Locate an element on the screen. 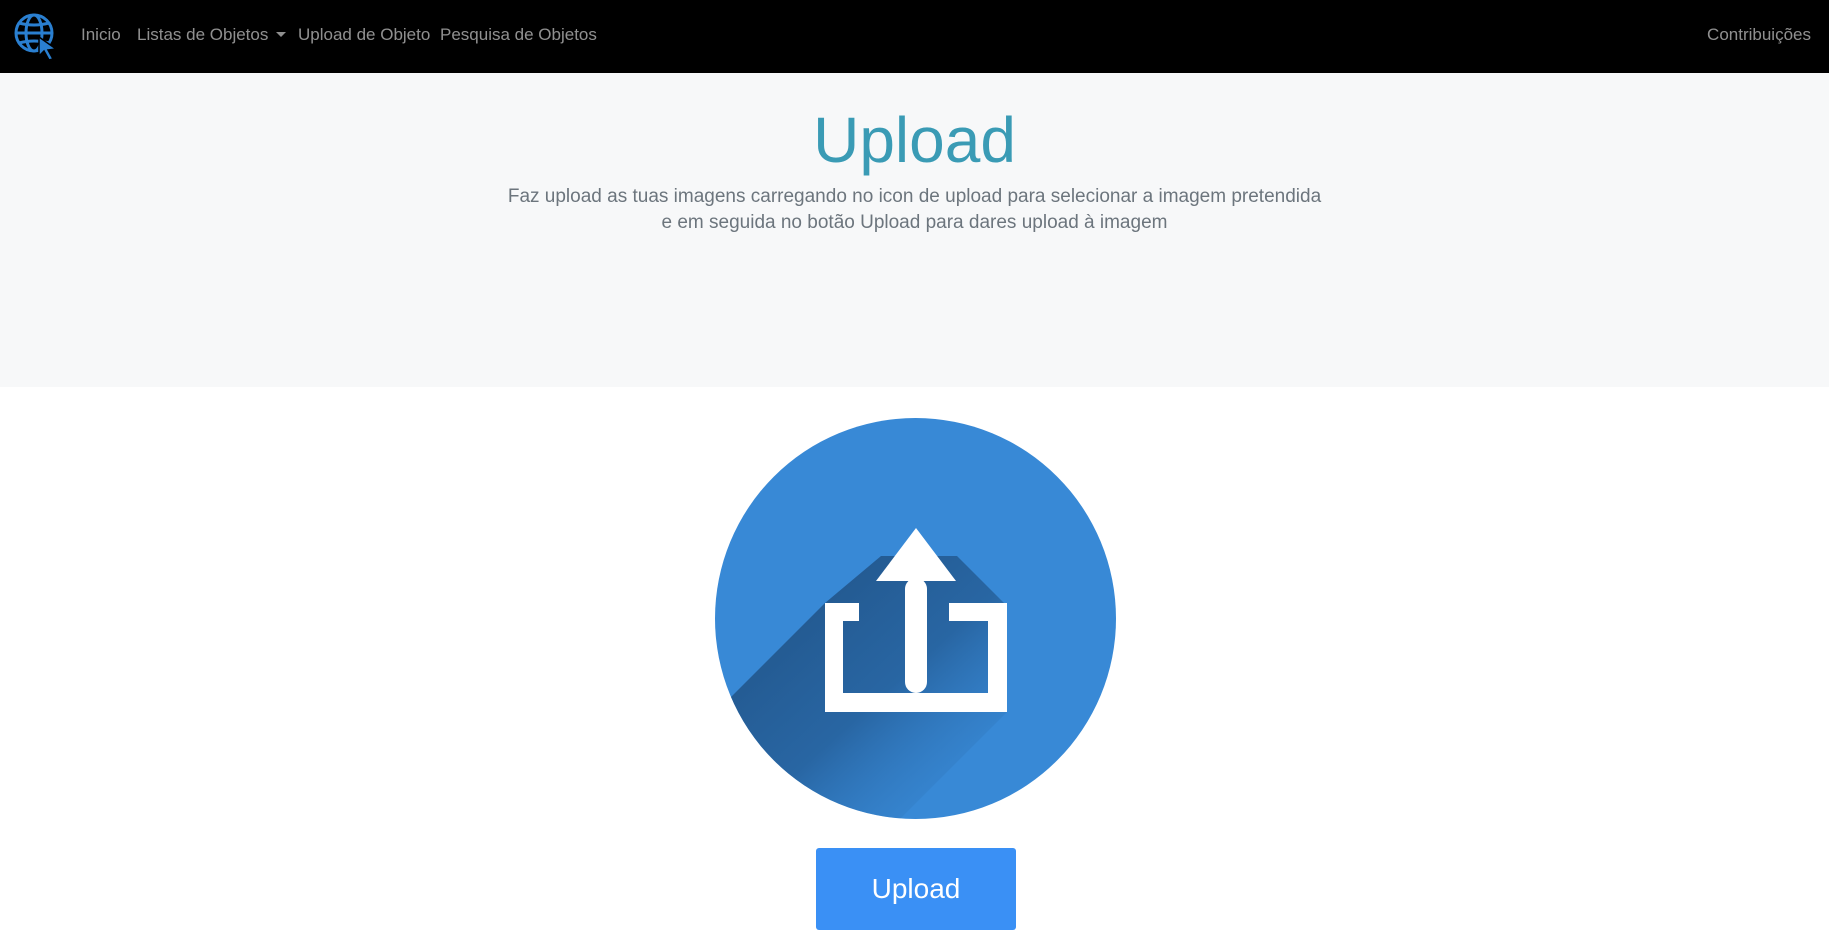 This screenshot has height=946, width=1829. brand-logo is located at coordinates (36, 35).